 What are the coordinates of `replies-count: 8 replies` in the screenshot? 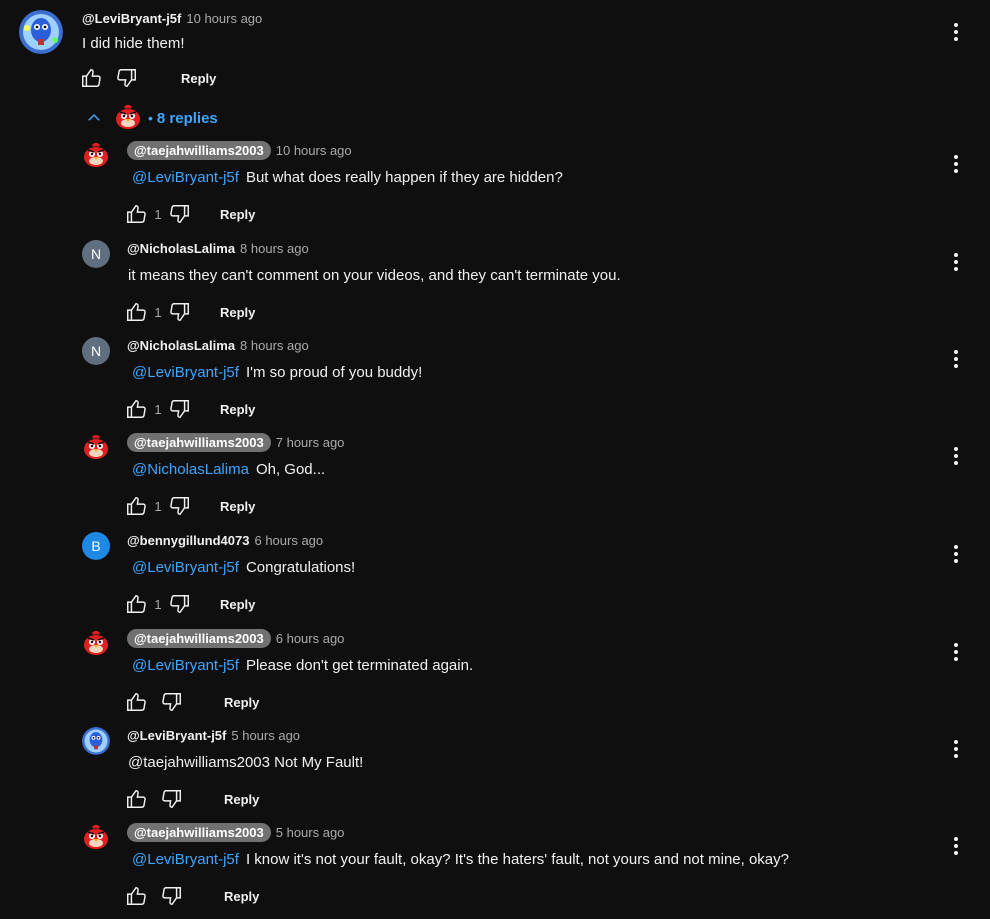 It's located at (187, 118).